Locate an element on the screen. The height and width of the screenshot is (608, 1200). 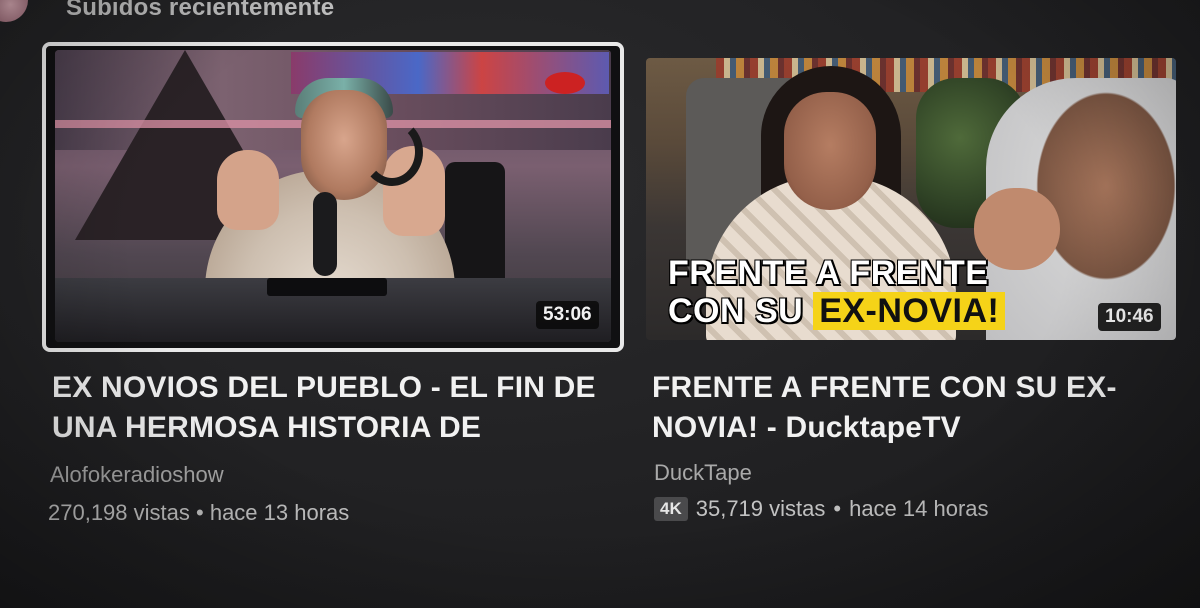
thumbnail-caption-line2: CON SU EX-NOVIA! is located at coordinates (837, 311).